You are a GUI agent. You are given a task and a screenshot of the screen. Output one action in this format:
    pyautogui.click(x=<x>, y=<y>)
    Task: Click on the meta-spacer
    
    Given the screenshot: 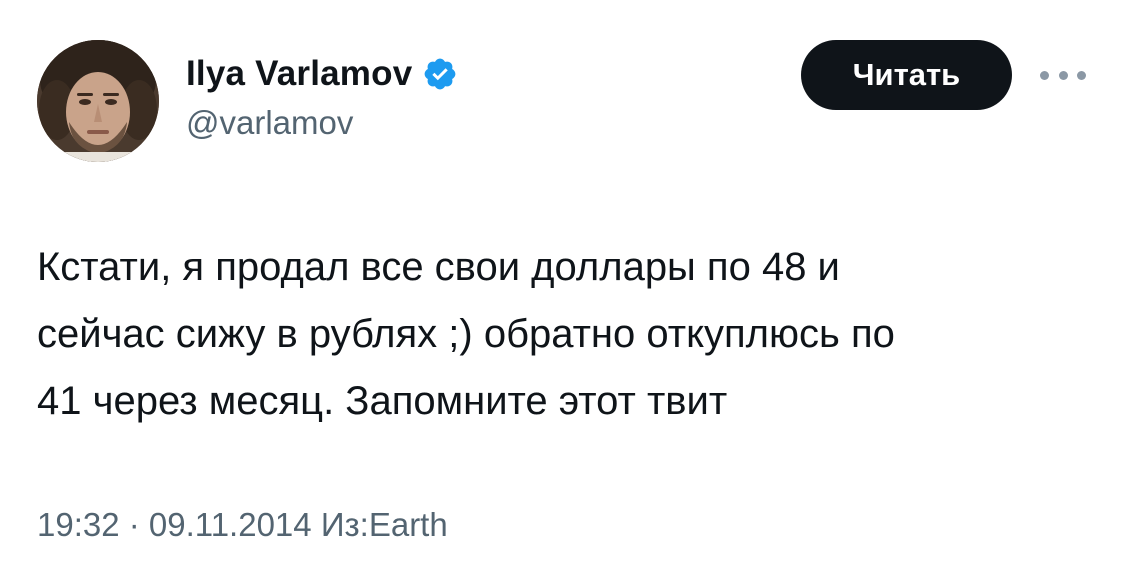 What is the action you would take?
    pyautogui.click(x=316, y=525)
    